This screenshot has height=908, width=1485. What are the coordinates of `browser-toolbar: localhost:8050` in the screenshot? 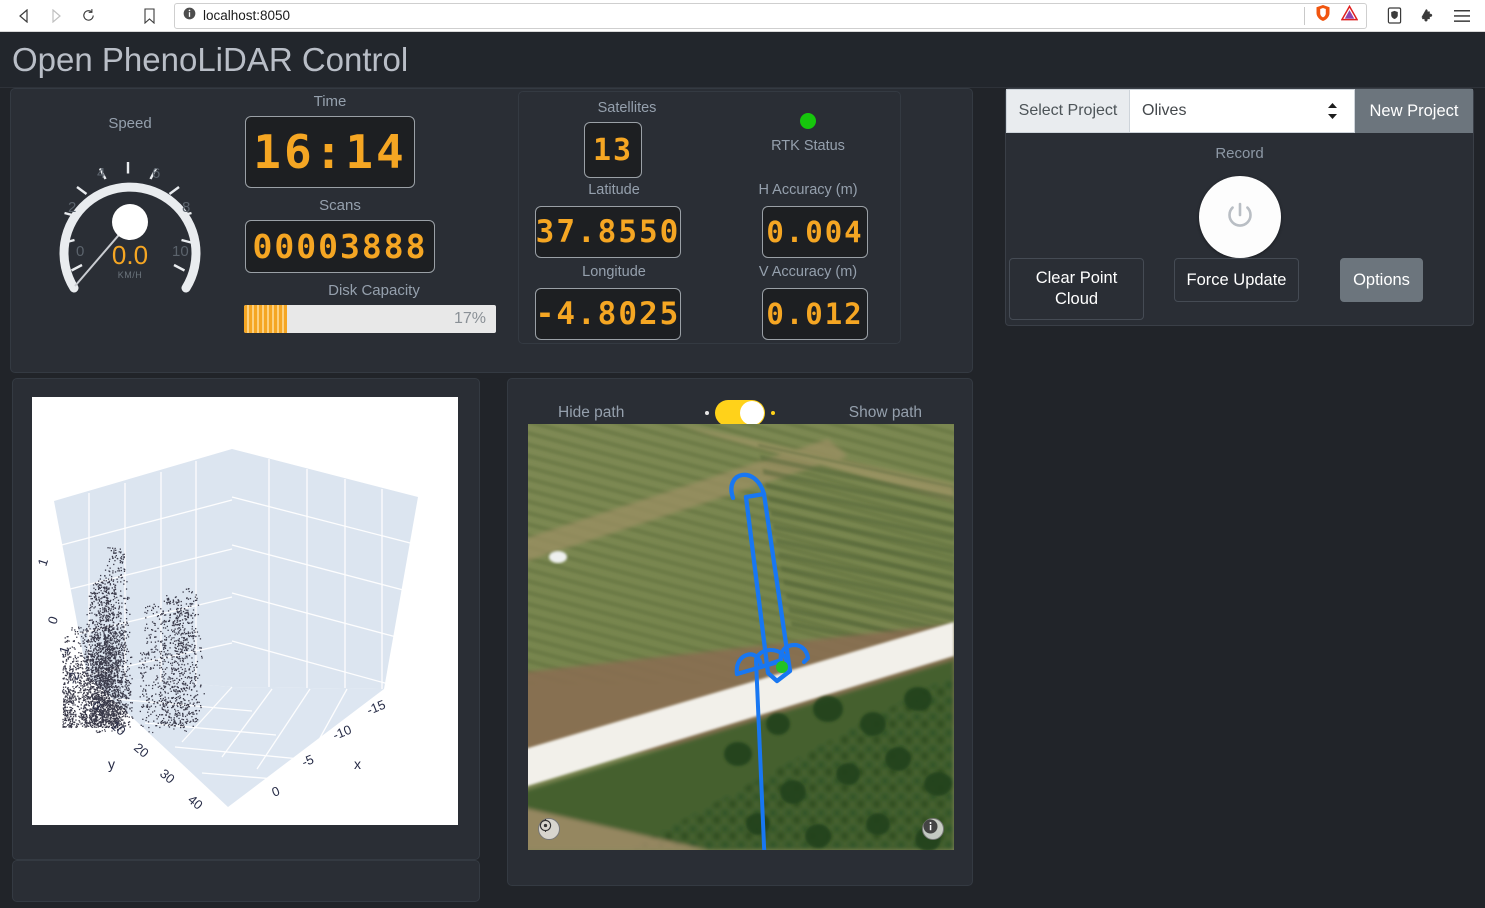 It's located at (742, 16).